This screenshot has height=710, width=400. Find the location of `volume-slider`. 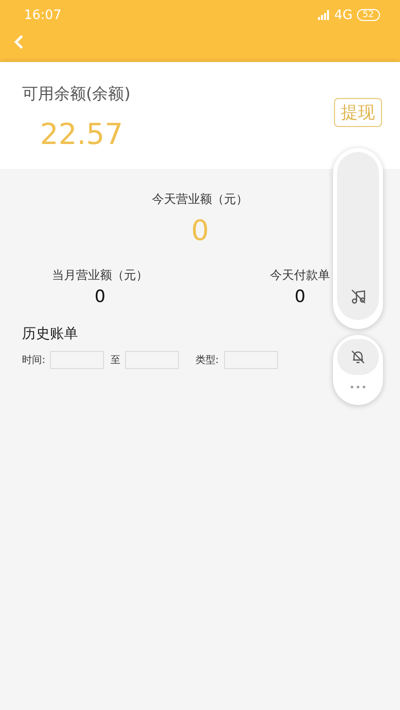

volume-slider is located at coordinates (358, 236).